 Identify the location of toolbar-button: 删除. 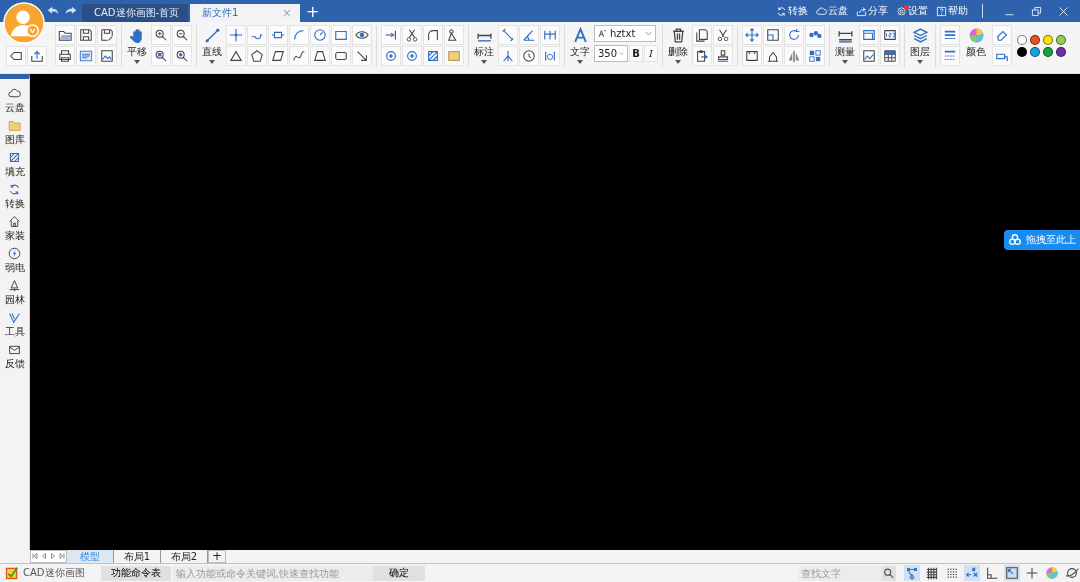
(678, 45).